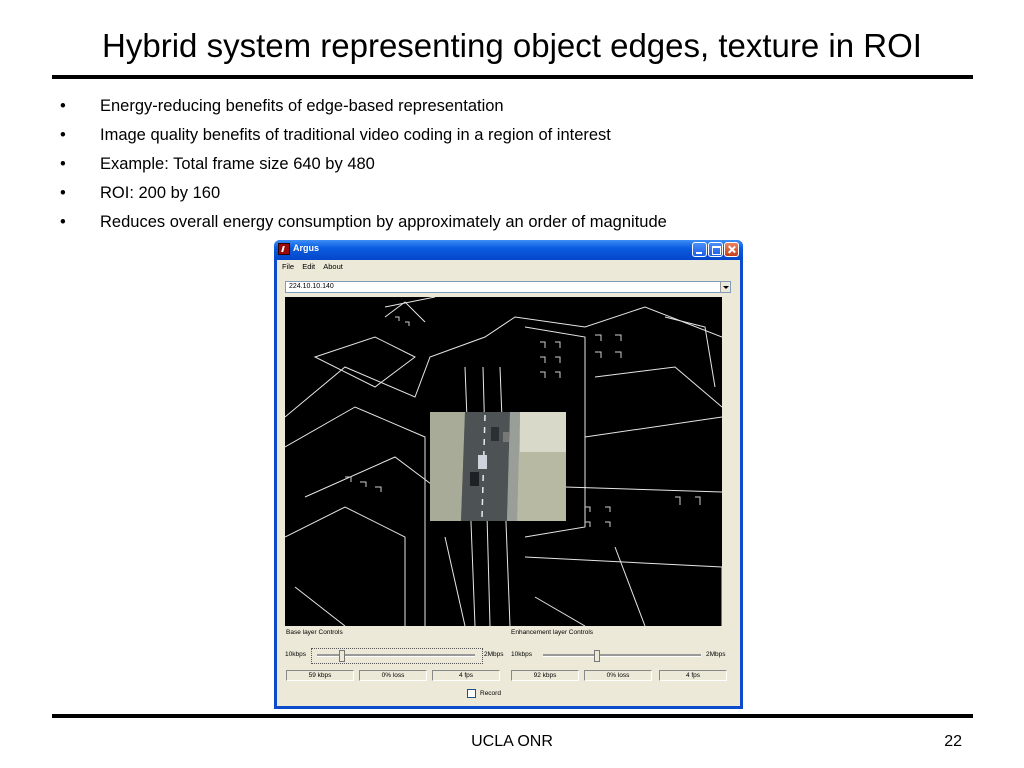 This screenshot has width=1024, height=768. I want to click on title-divider, so click(512, 77).